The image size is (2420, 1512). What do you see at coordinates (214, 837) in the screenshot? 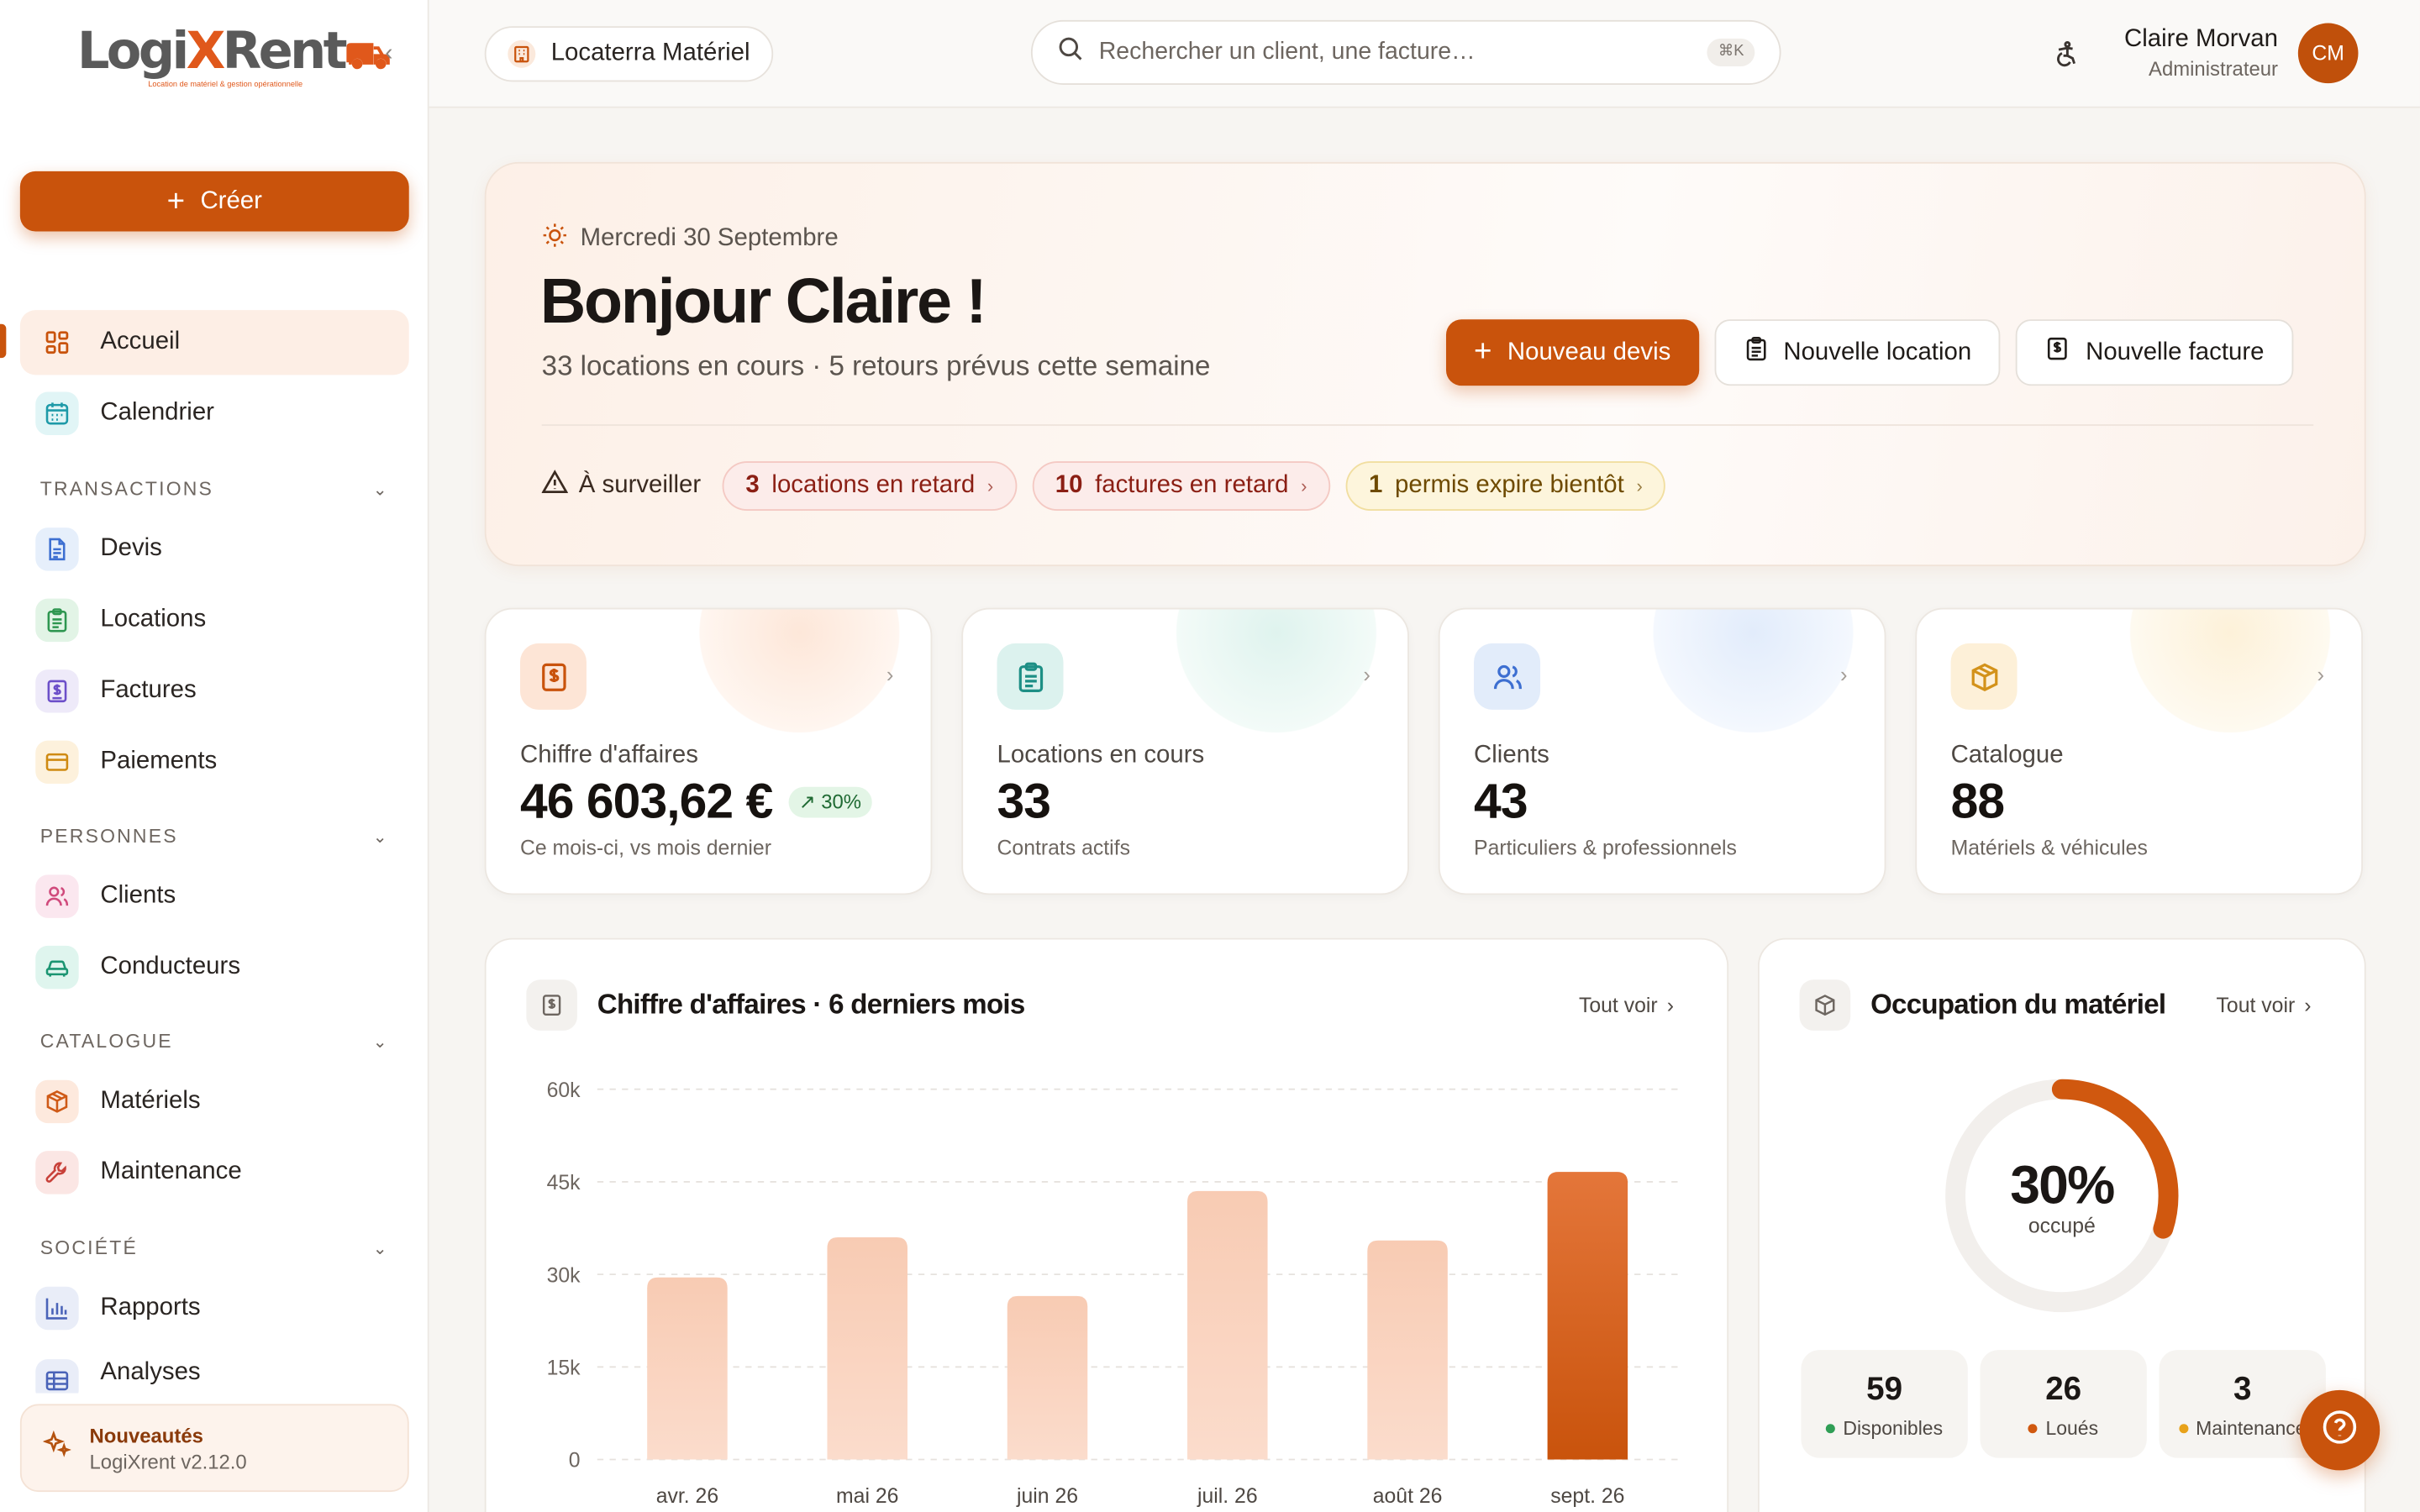
I see `section-personnes: PERSONNES ⌄` at bounding box center [214, 837].